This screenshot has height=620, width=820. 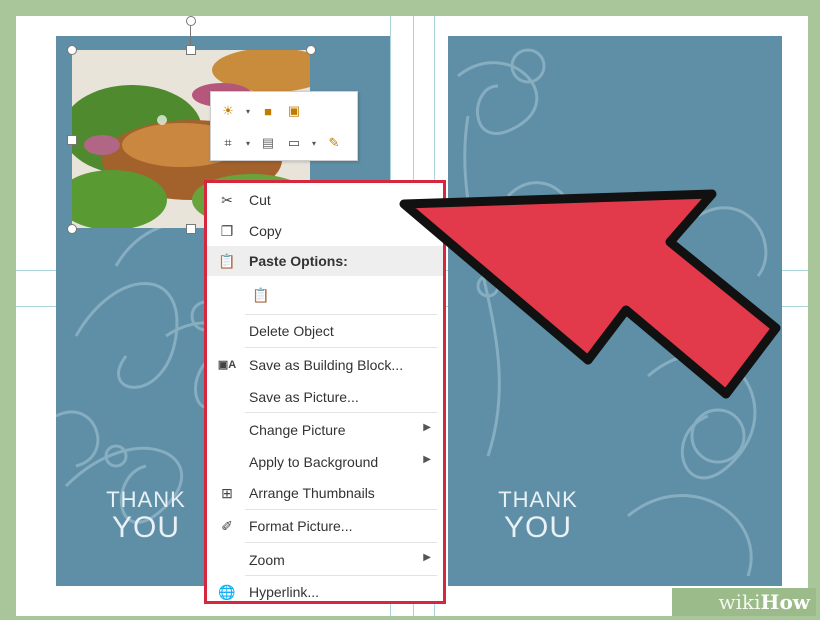 I want to click on thank-you-text-left: THANK YOU, so click(x=146, y=516).